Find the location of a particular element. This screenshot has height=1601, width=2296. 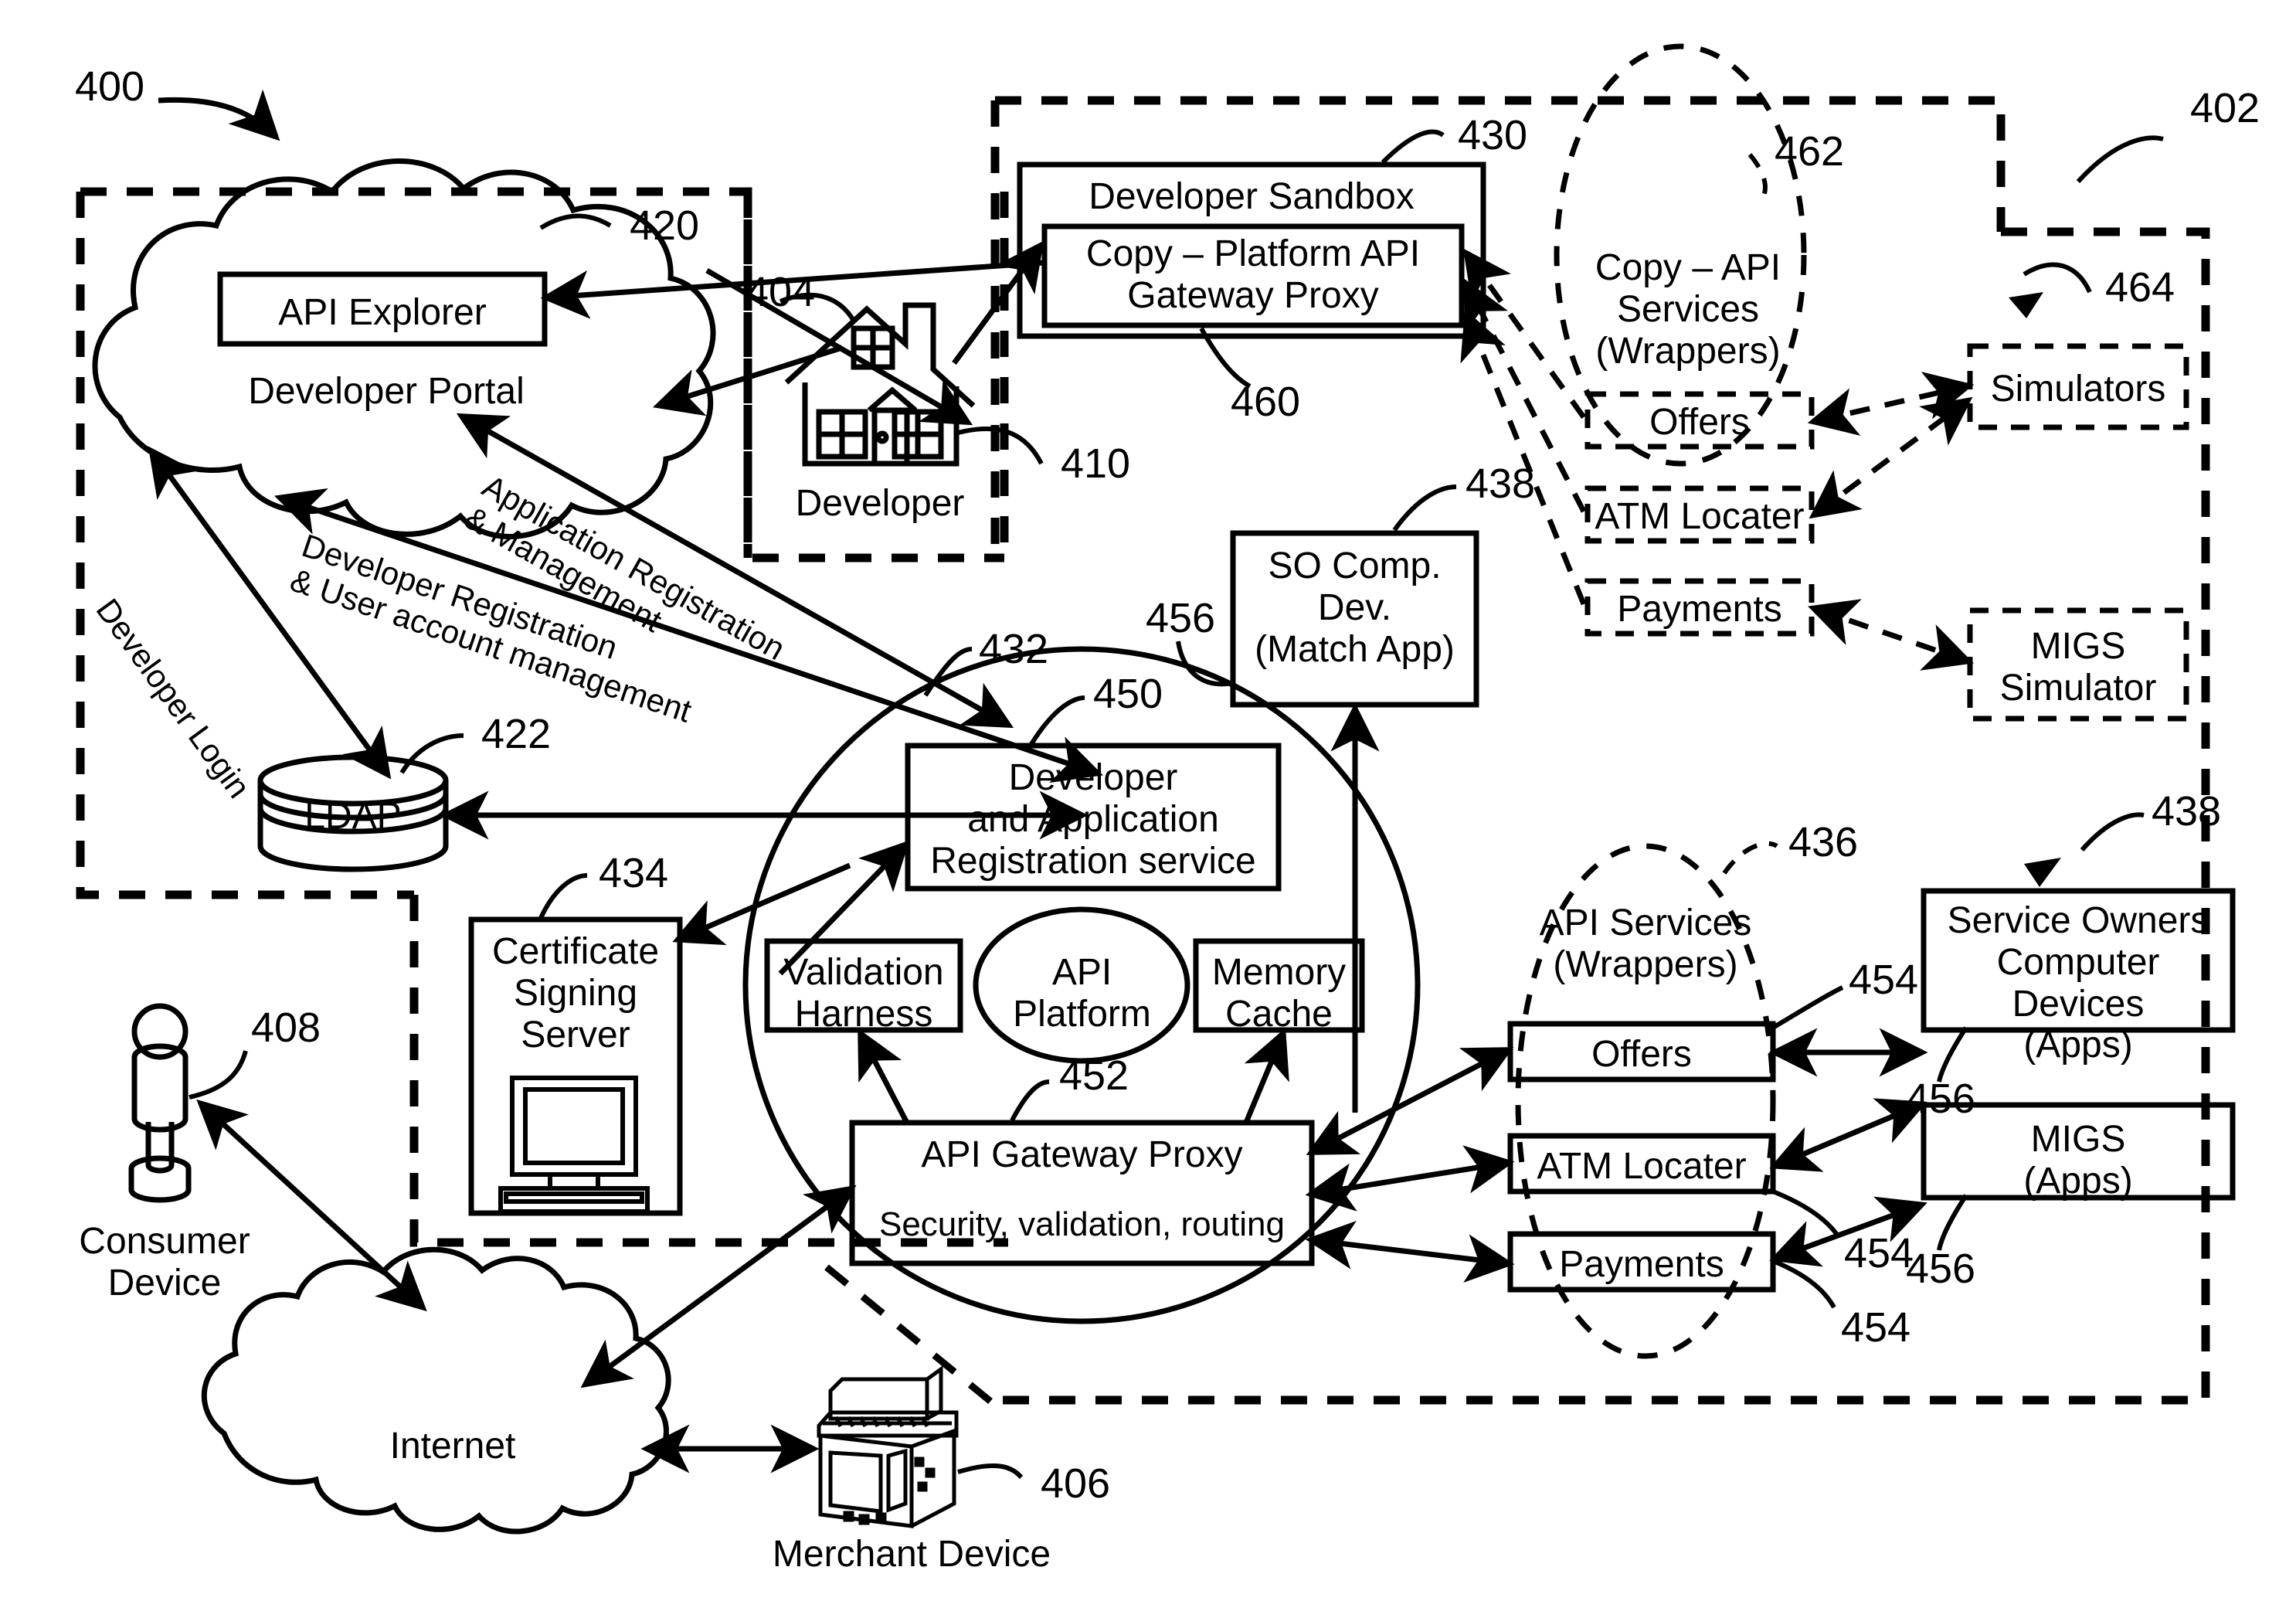

arrow-copy-atm-to-sandbox is located at coordinates (1525, 395).